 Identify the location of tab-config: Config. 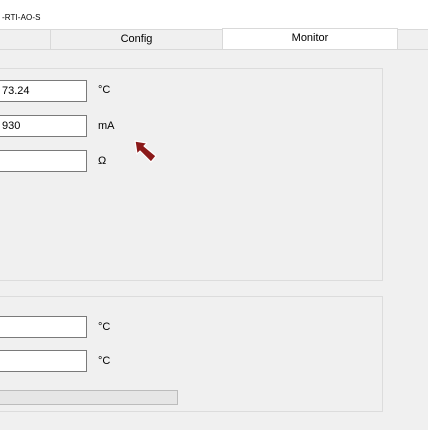
(136, 39).